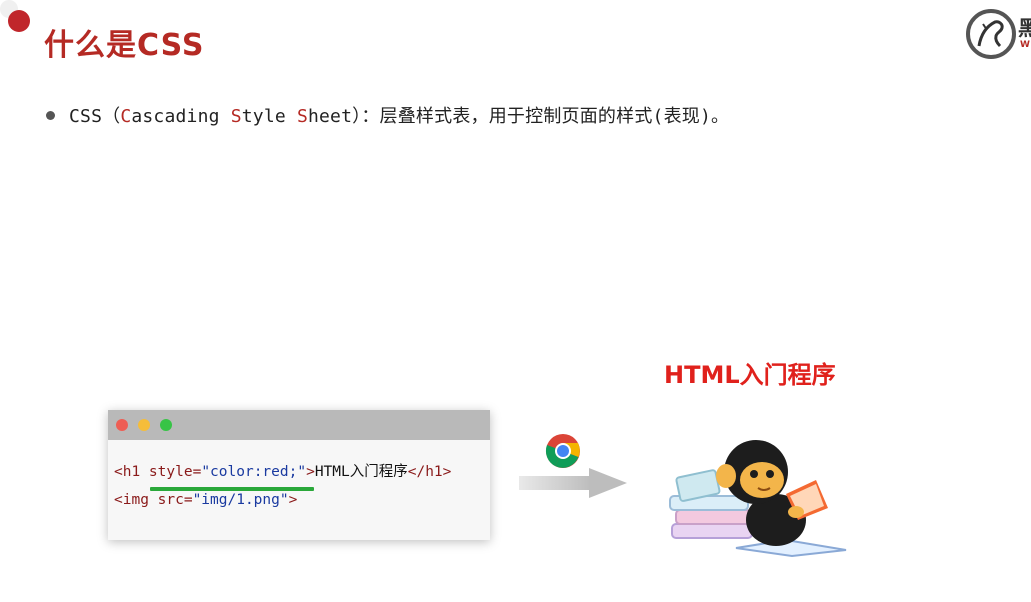  Describe the element at coordinates (181, 116) in the screenshot. I see `word-ascading: ascading` at that location.